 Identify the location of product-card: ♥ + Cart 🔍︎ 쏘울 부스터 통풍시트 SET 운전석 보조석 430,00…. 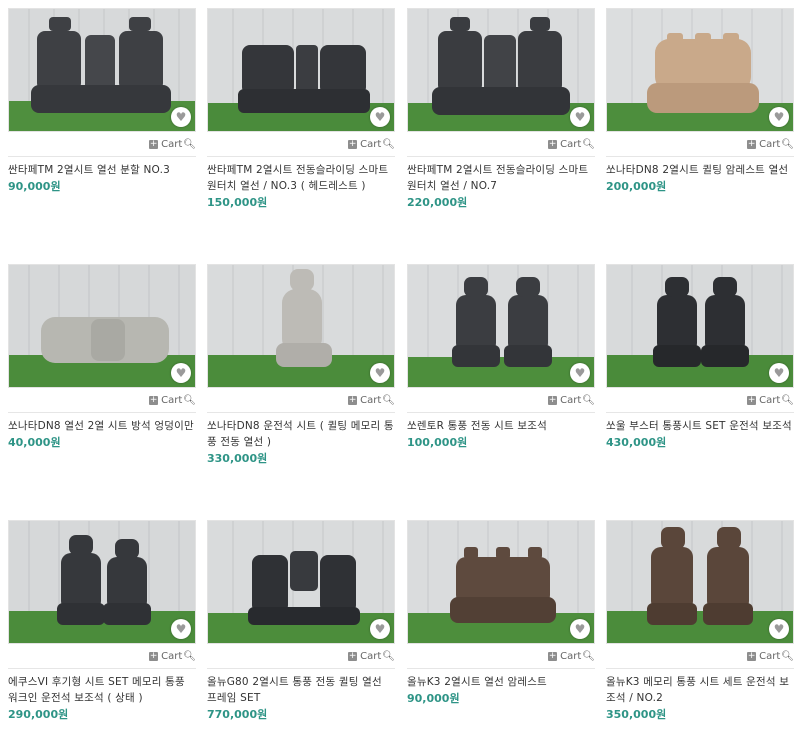
(700, 357).